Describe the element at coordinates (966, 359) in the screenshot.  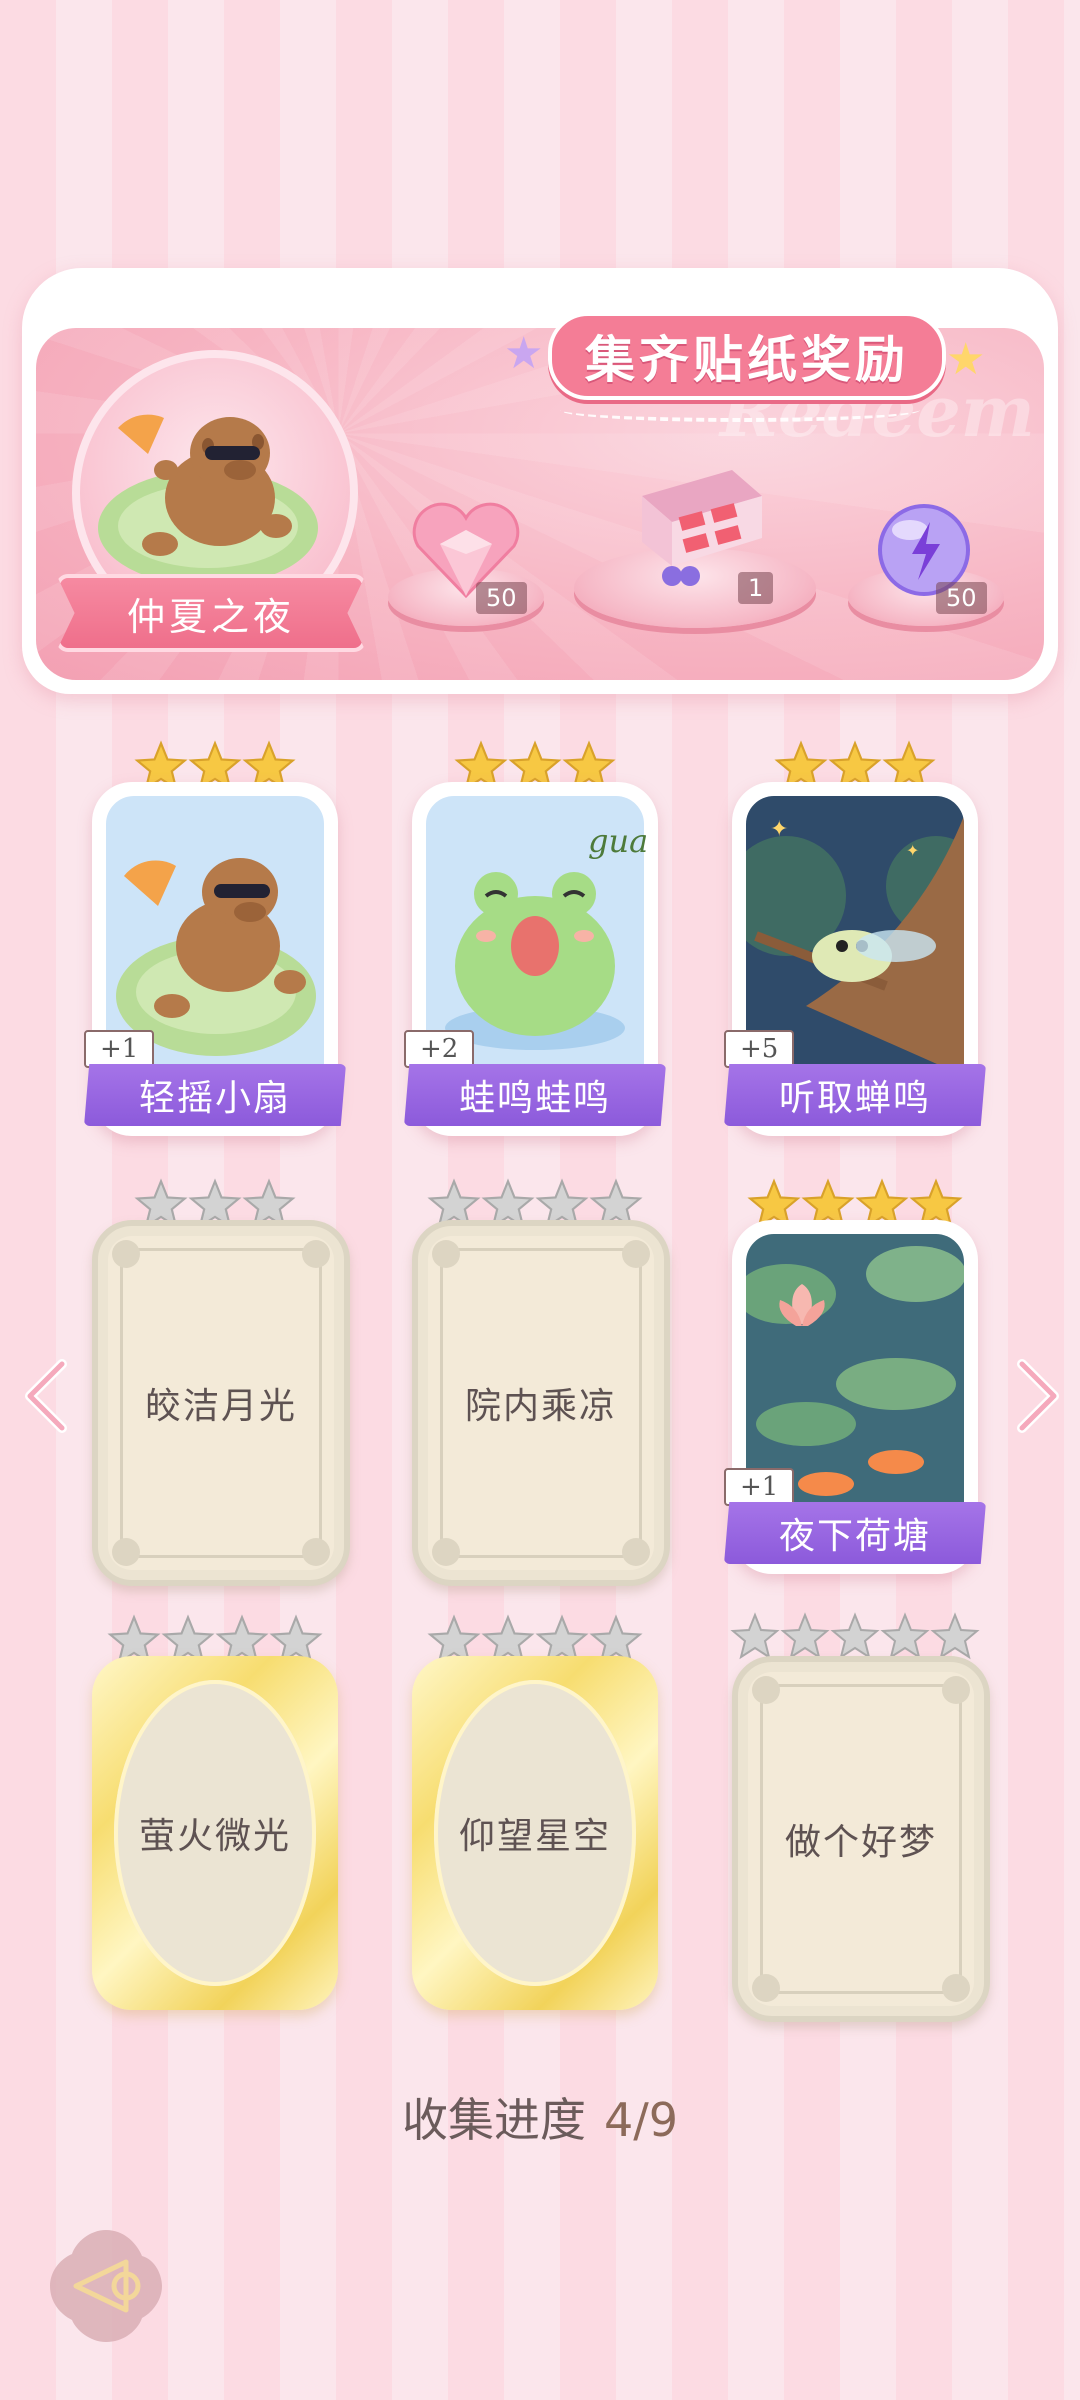
I see `yellow-star-icon: ★` at that location.